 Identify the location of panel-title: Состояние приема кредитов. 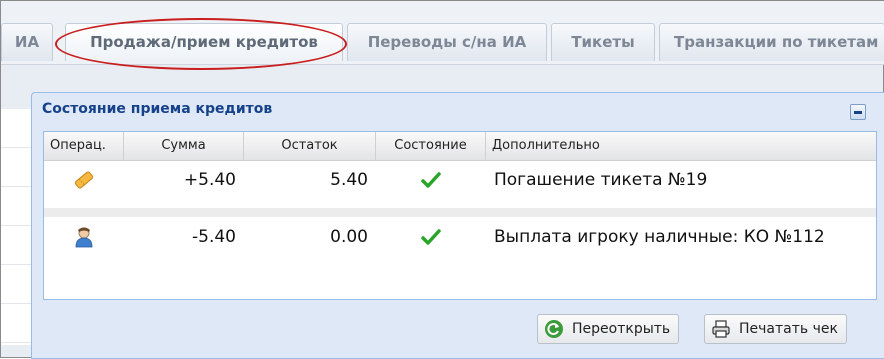
(157, 109).